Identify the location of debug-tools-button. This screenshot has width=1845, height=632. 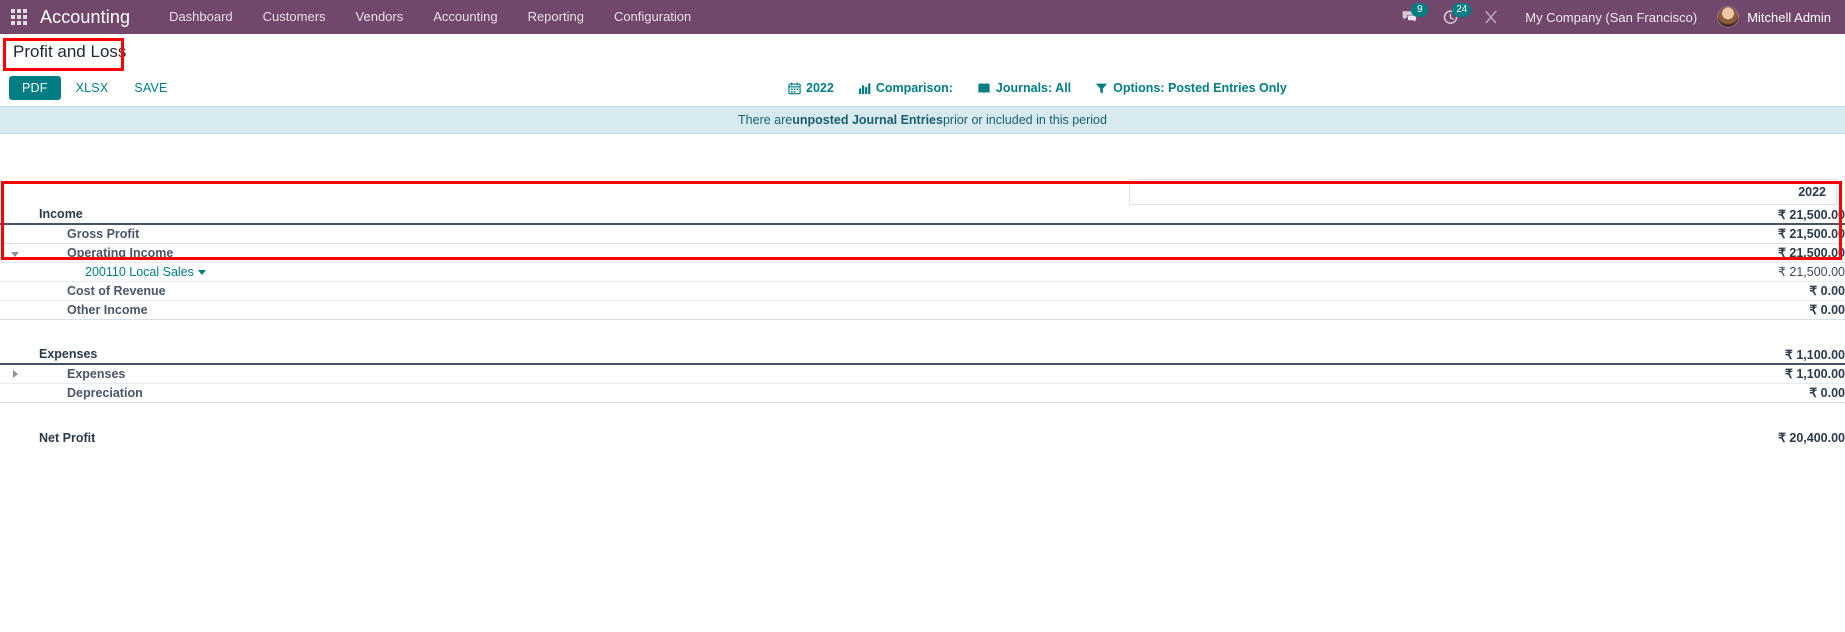
(1491, 17).